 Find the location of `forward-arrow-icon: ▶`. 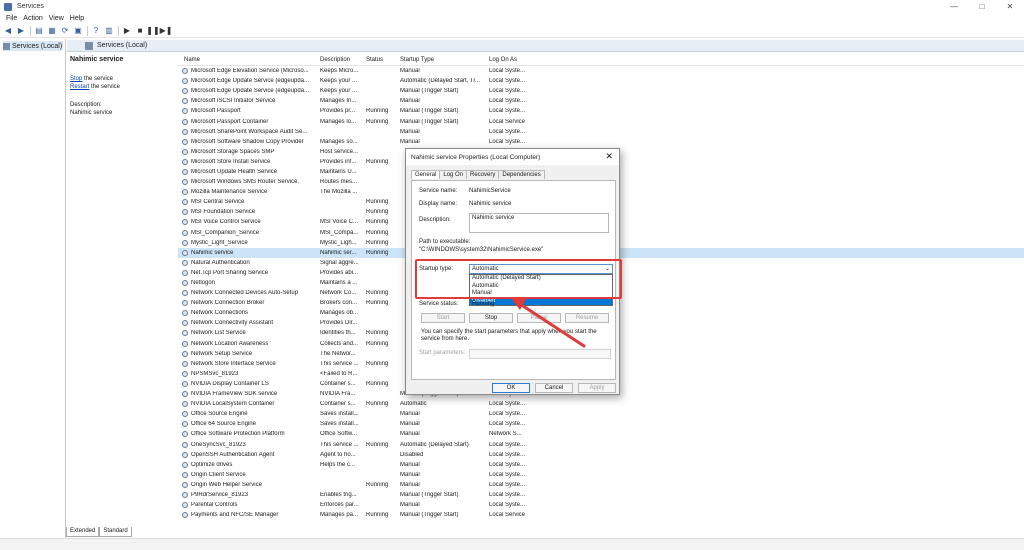

forward-arrow-icon: ▶ is located at coordinates (21, 31).